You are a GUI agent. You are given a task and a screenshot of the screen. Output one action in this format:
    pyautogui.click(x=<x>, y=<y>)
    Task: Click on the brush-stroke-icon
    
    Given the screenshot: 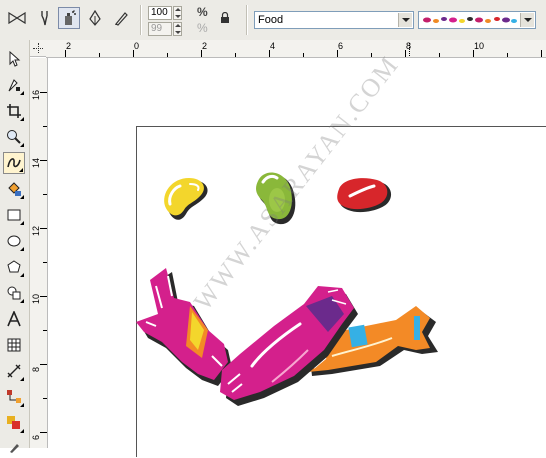 What is the action you would take?
    pyautogui.click(x=45, y=18)
    